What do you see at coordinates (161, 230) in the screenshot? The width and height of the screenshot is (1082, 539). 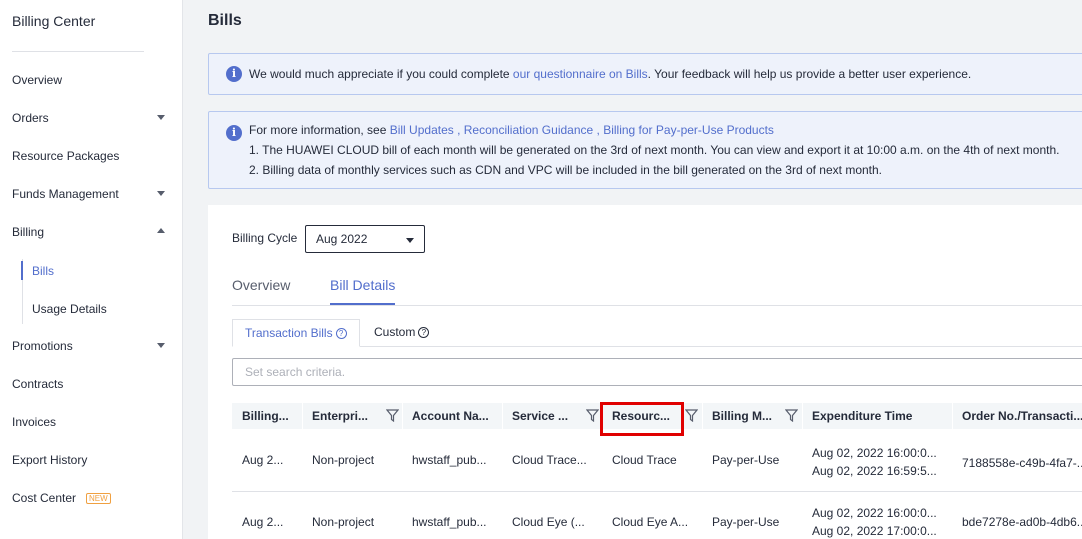 I see `chevron-up-icon` at bounding box center [161, 230].